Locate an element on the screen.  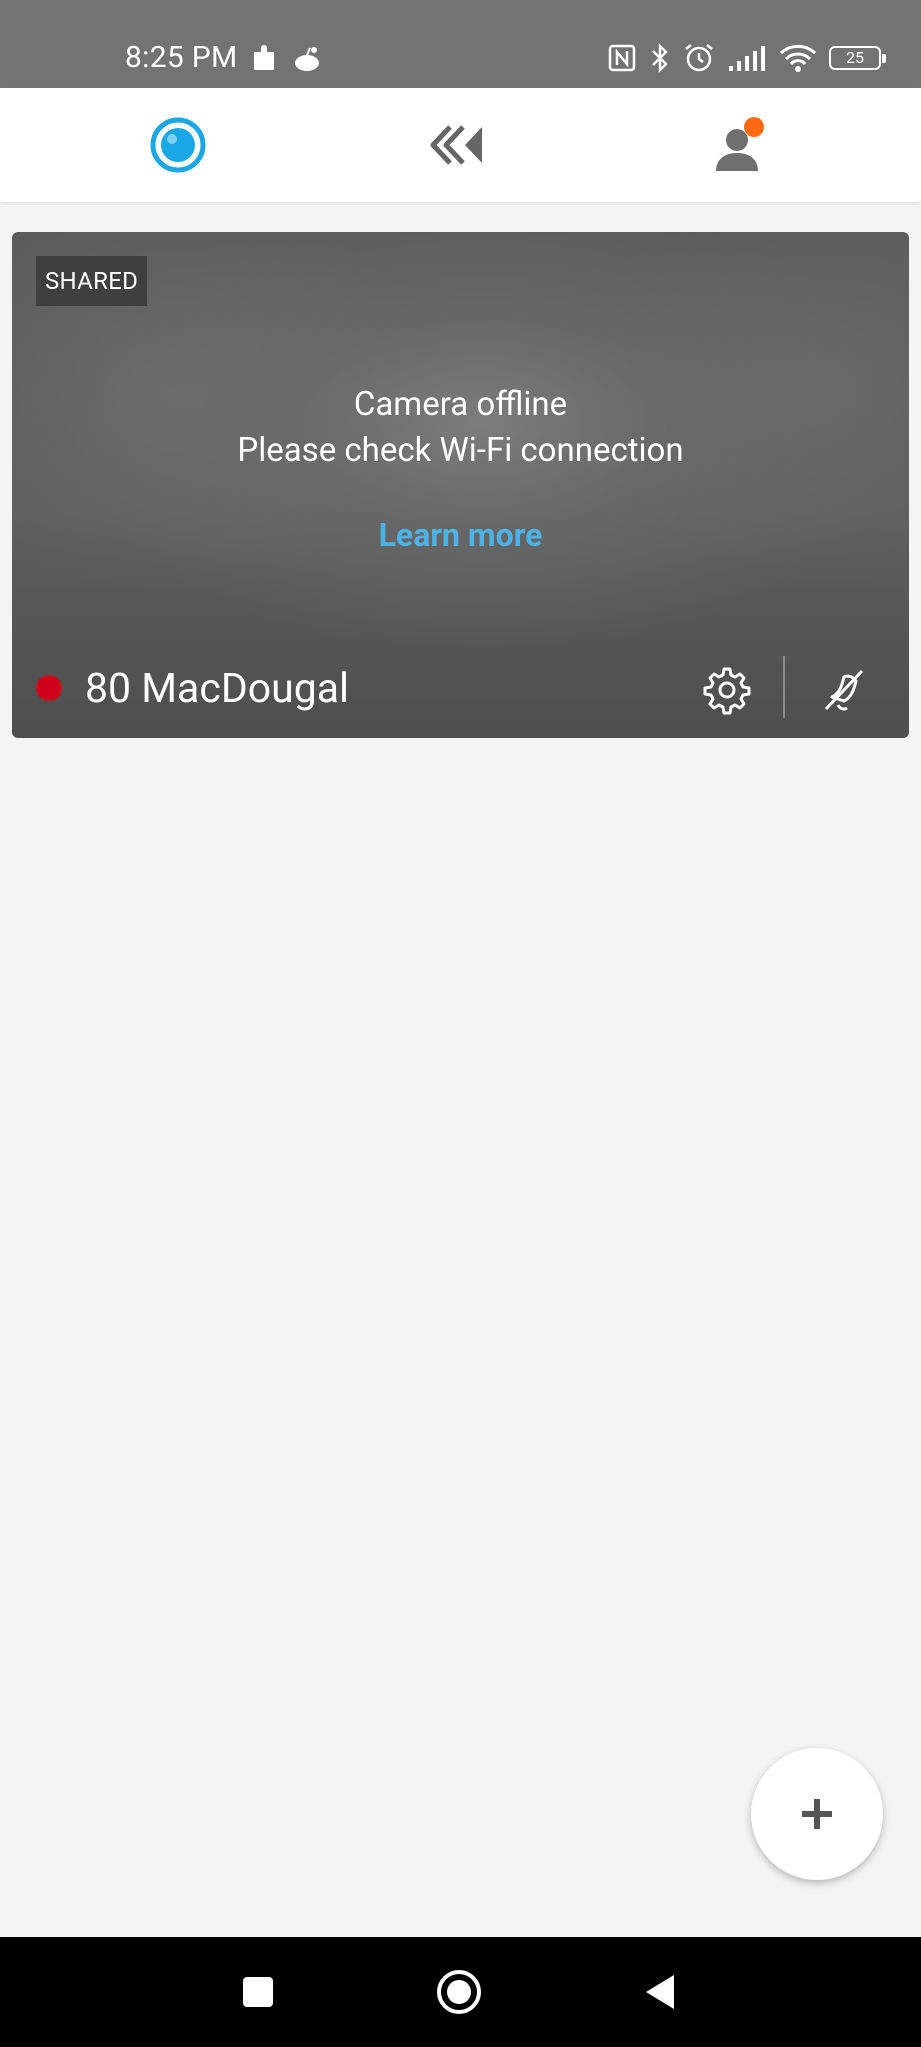
status-bar: 8:25 PM 25 is located at coordinates (460, 44).